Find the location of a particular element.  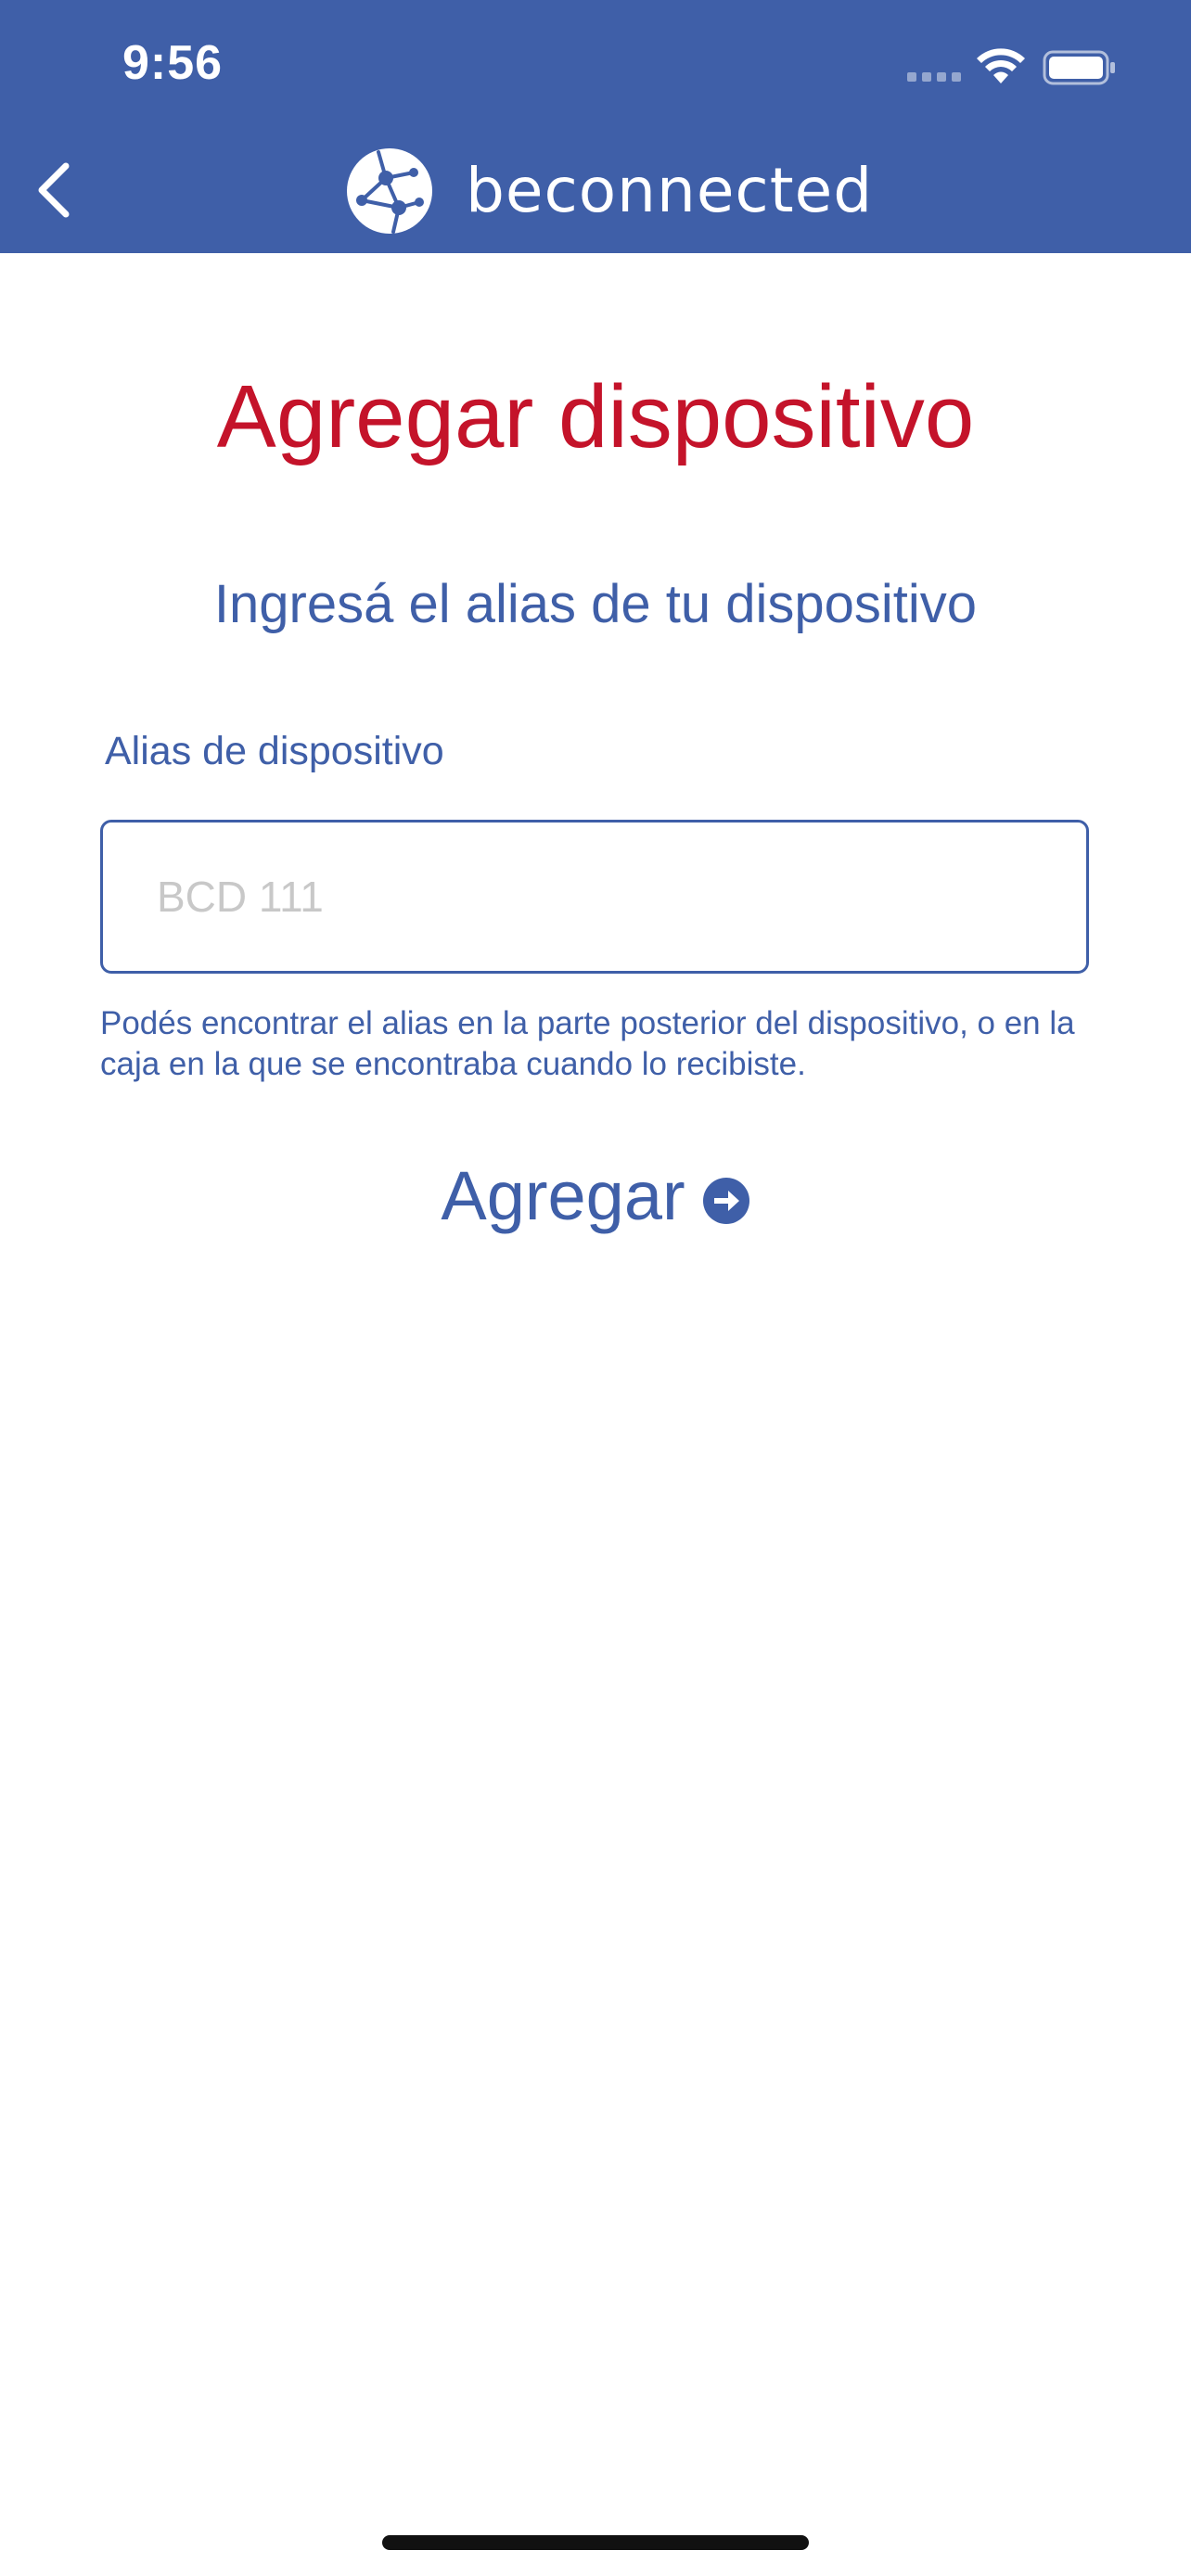

alias-field-label: Alias de dispositivo is located at coordinates (274, 751).